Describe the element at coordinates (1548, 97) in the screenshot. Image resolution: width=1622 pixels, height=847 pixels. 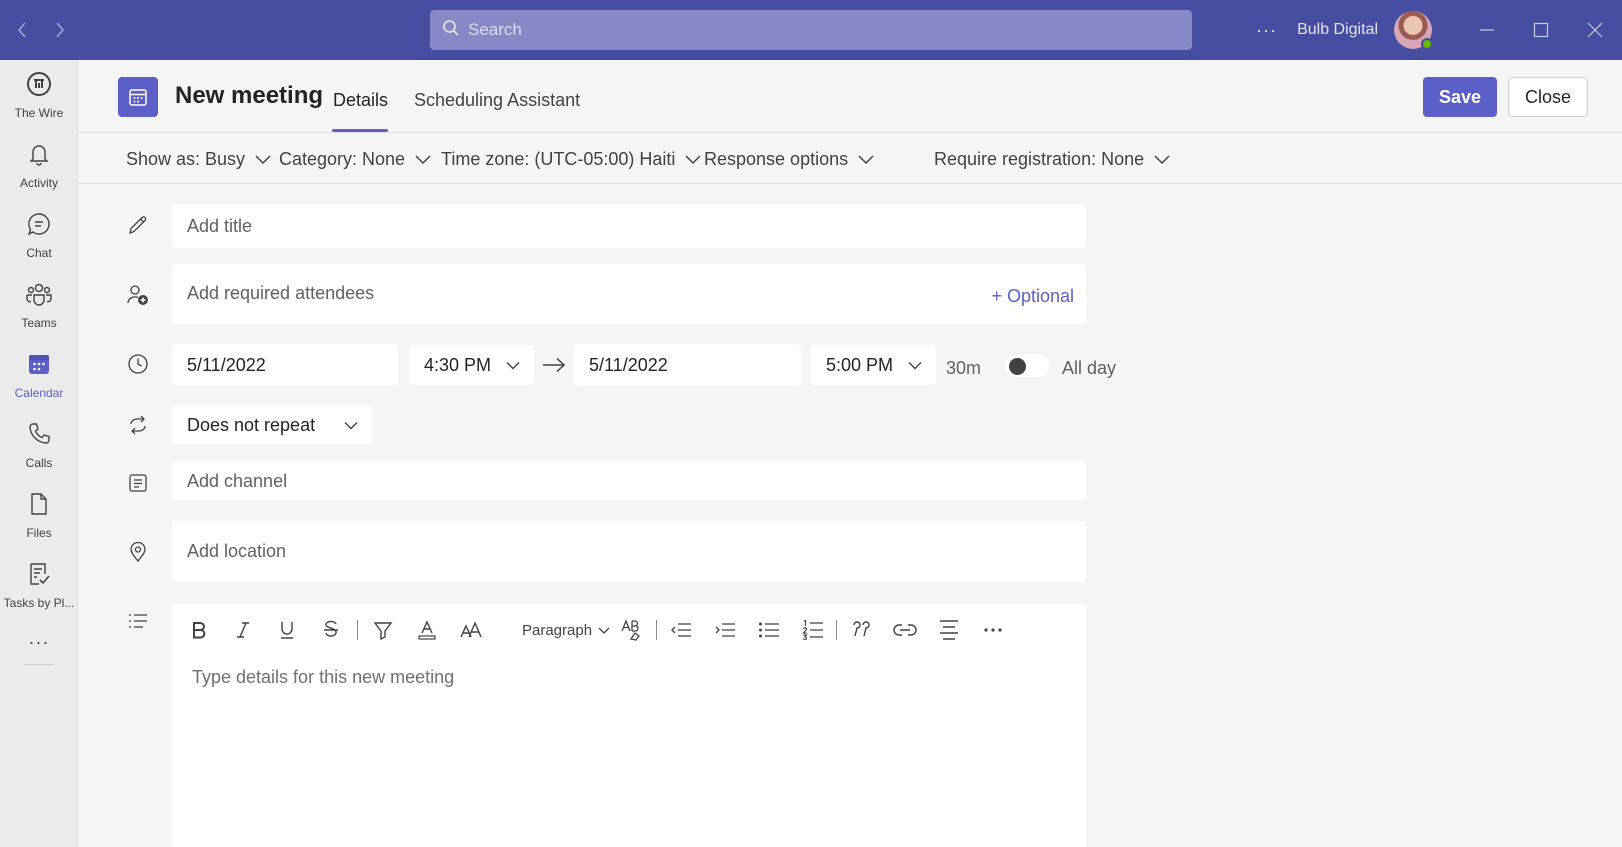
I see `close-button: Close` at that location.